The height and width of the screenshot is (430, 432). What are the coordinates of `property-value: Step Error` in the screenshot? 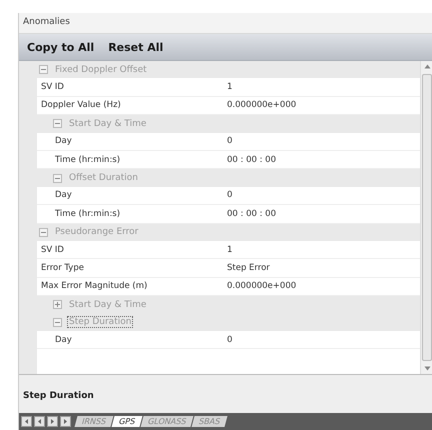 It's located at (248, 267).